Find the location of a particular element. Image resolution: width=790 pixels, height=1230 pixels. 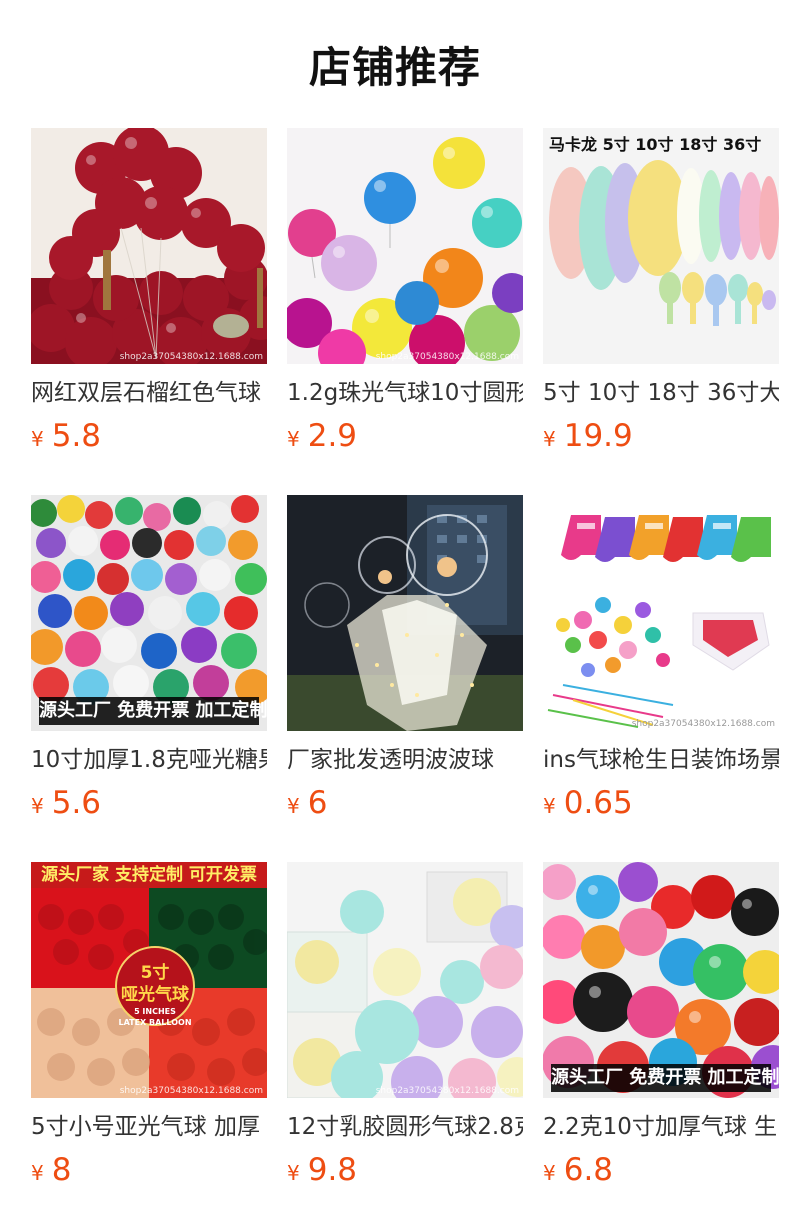

badge-english-2: LATEX BALLOON is located at coordinates (155, 1022).